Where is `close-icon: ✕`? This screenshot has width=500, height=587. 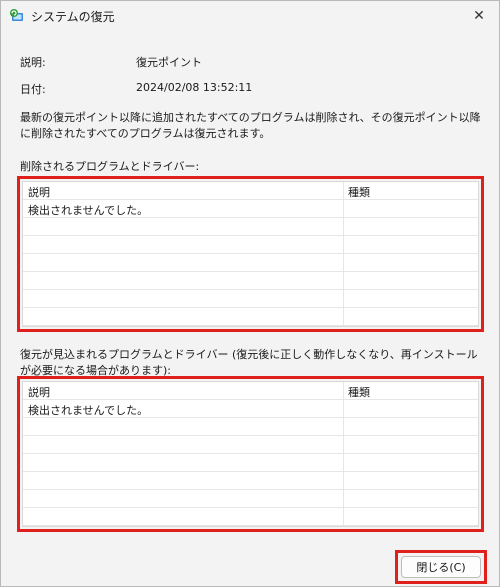
close-icon: ✕ is located at coordinates (479, 16).